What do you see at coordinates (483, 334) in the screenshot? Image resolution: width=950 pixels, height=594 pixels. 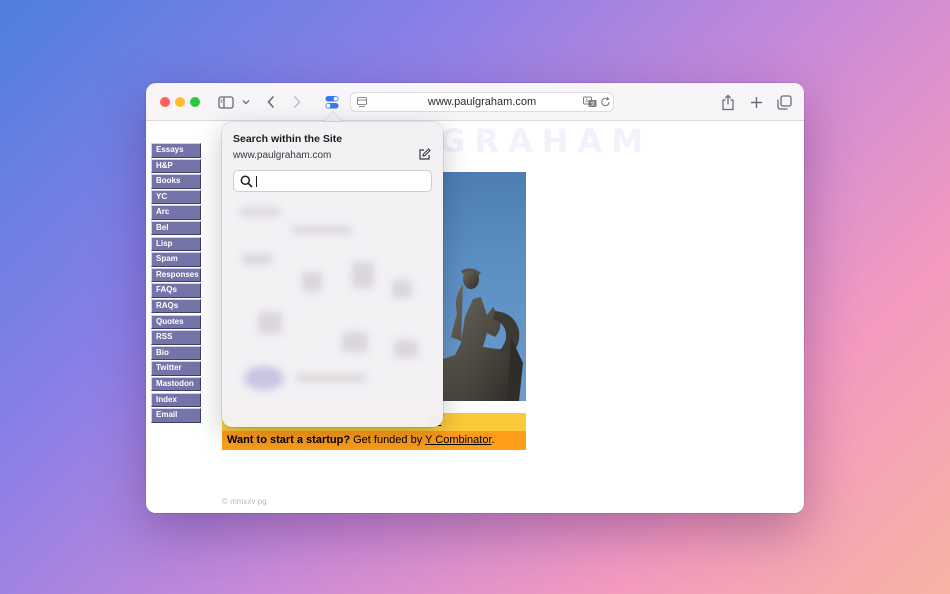 I see `statue-image` at bounding box center [483, 334].